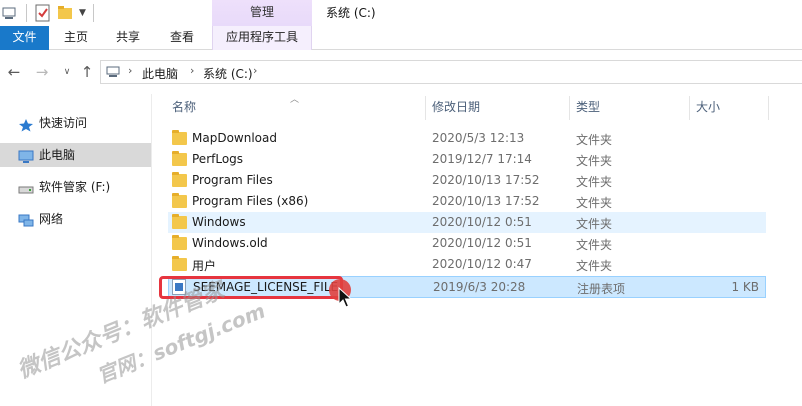 Image resolution: width=802 pixels, height=406 pixels. I want to click on breadcrumb-system-c: 系统 (C:), so click(228, 73).